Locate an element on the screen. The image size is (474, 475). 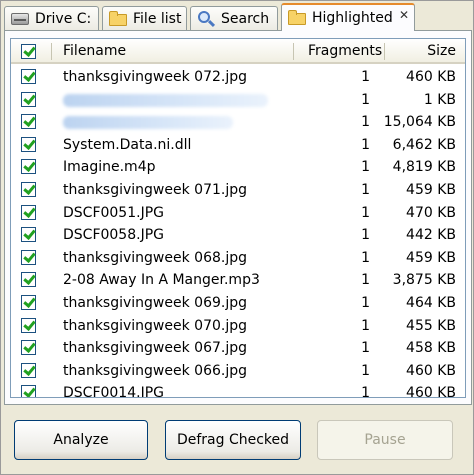
table-row: thanksgivingweek 067.jpg 1 458 KB is located at coordinates (238, 348).